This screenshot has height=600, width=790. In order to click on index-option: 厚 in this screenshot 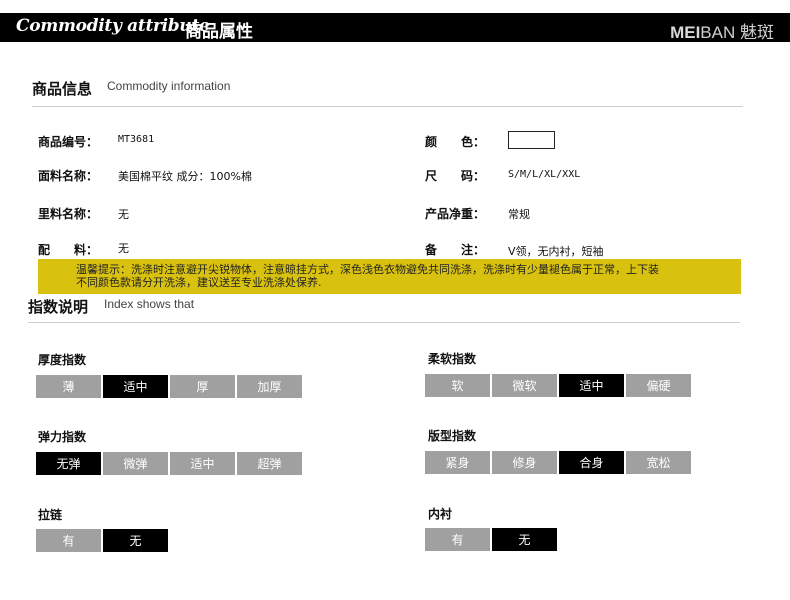, I will do `click(202, 386)`.